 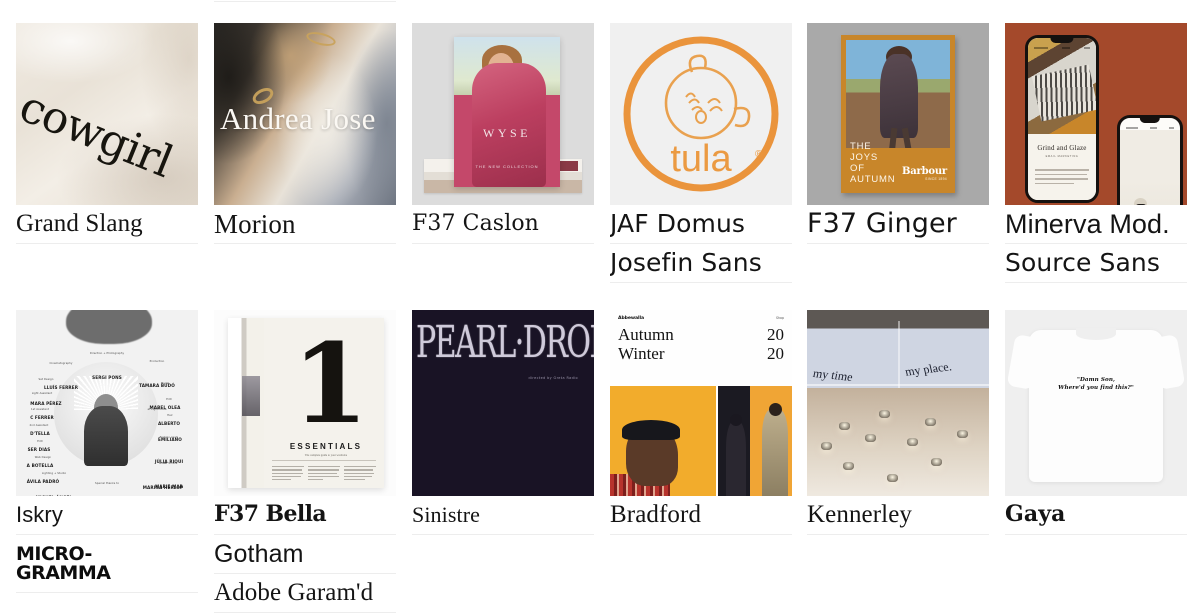 I want to click on font-name: Adobe Garam'd, so click(x=294, y=592).